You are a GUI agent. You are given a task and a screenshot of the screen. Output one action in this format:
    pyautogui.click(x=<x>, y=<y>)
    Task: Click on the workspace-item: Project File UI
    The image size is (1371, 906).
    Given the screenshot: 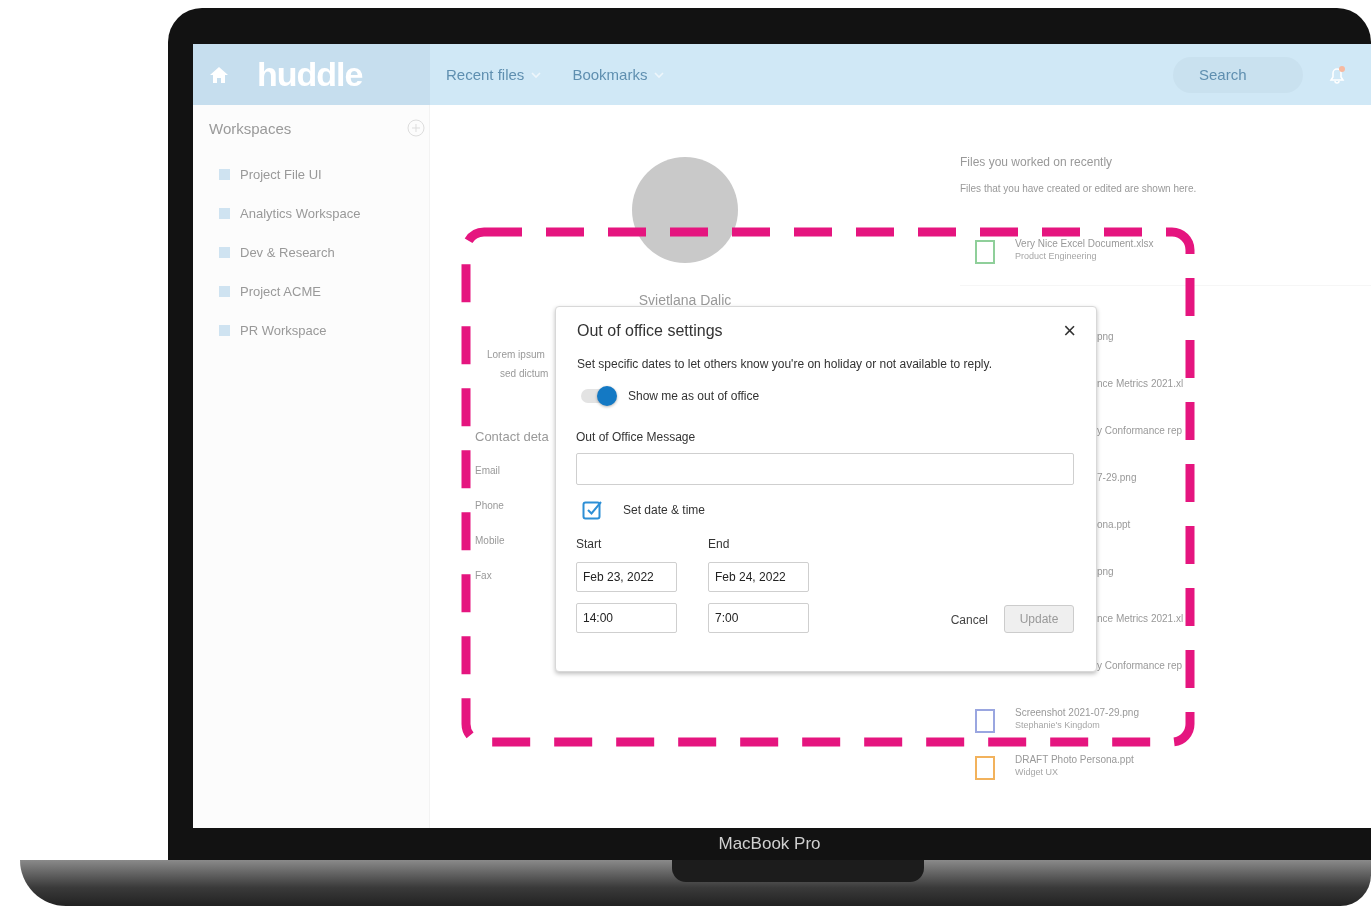 What is the action you would take?
    pyautogui.click(x=311, y=174)
    